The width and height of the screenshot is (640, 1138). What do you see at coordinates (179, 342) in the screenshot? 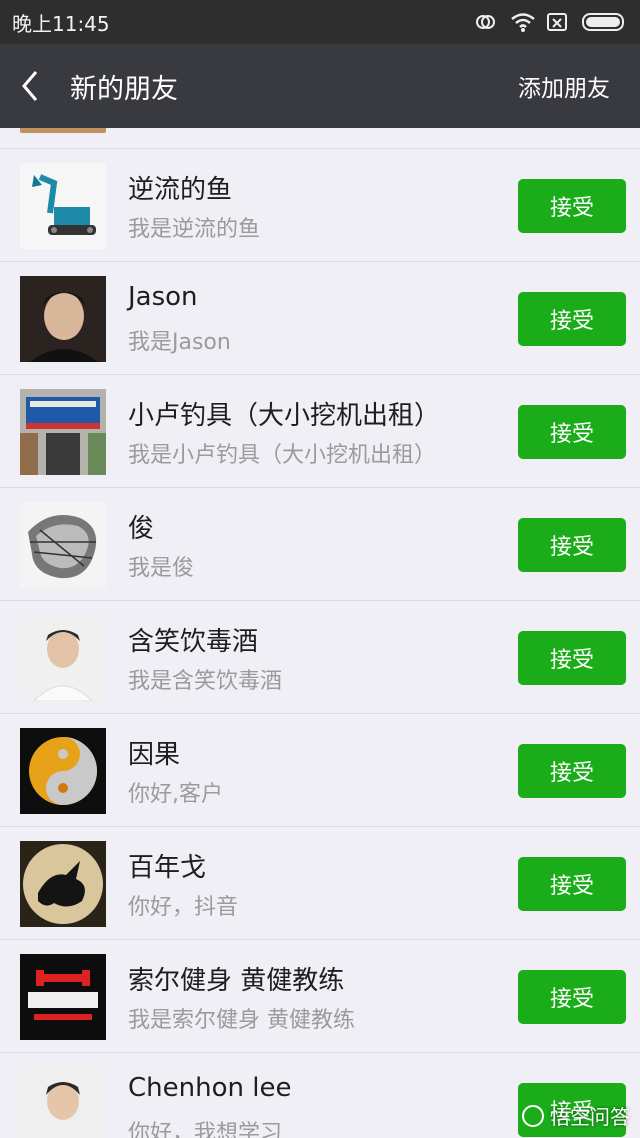
I see `request-message: 我是Jason` at bounding box center [179, 342].